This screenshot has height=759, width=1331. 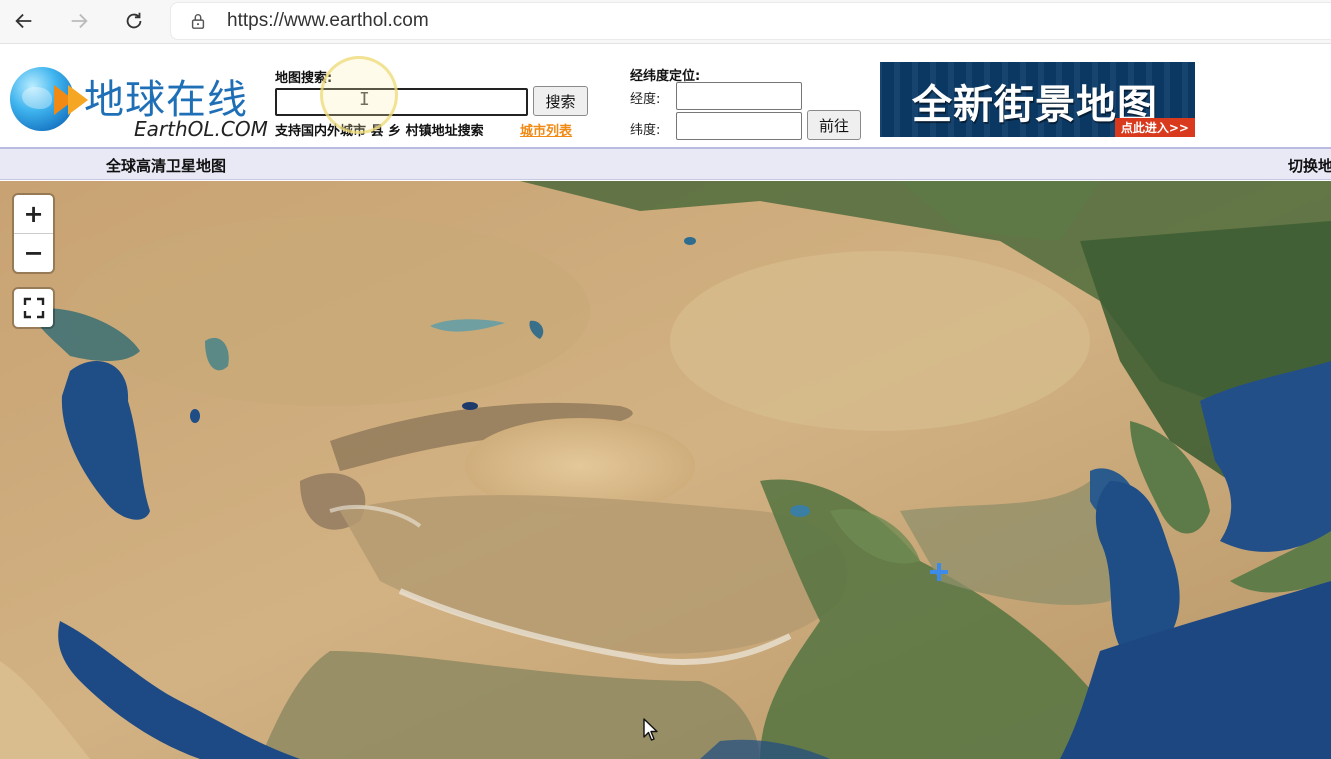 What do you see at coordinates (198, 21) in the screenshot?
I see `lock-icon` at bounding box center [198, 21].